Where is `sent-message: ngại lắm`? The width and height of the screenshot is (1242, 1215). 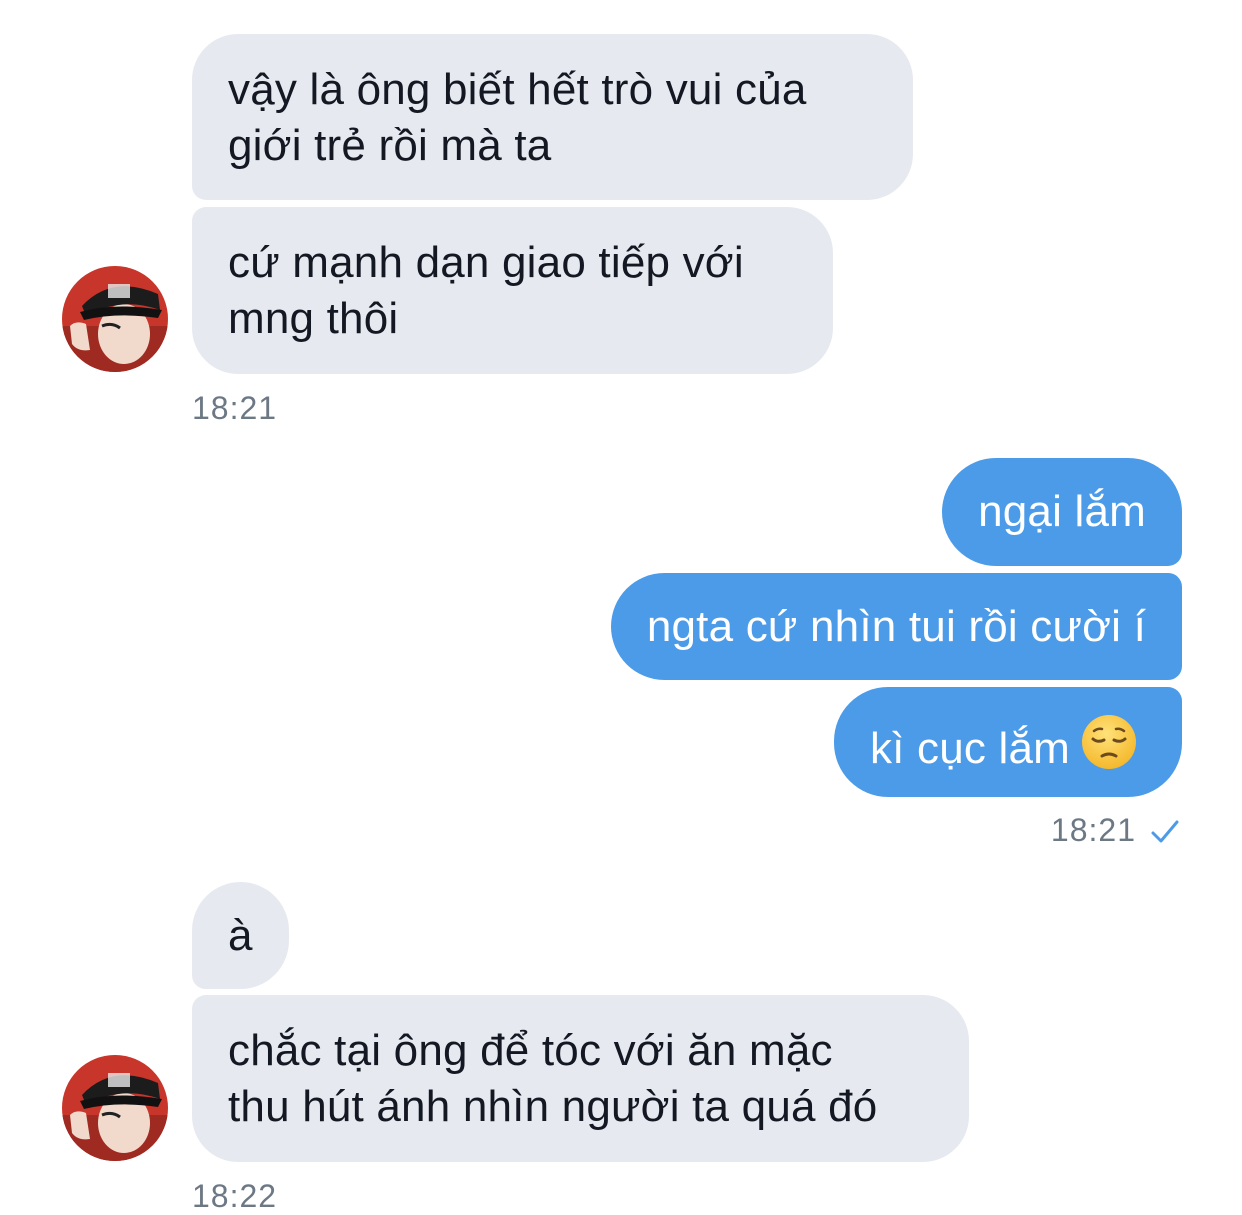 sent-message: ngại lắm is located at coordinates (1062, 512).